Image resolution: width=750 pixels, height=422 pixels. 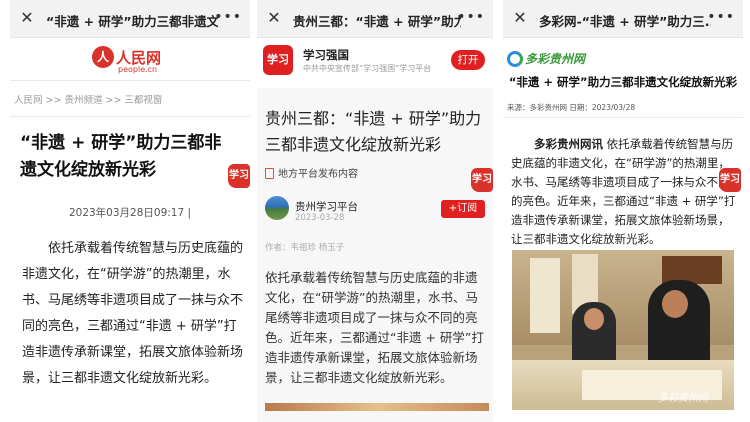 I want to click on xuexi-app-icon: 学习, so click(x=278, y=60).